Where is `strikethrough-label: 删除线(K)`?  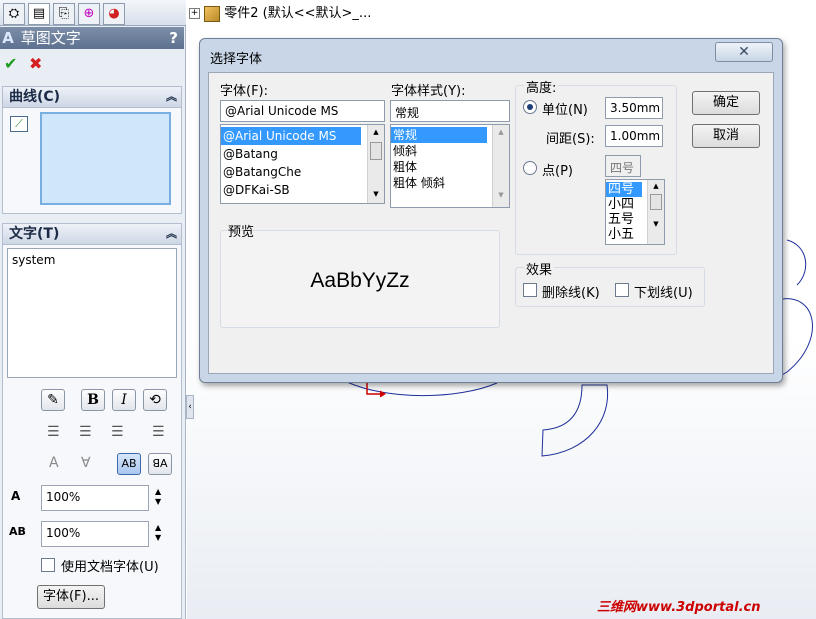 strikethrough-label: 删除线(K) is located at coordinates (571, 293).